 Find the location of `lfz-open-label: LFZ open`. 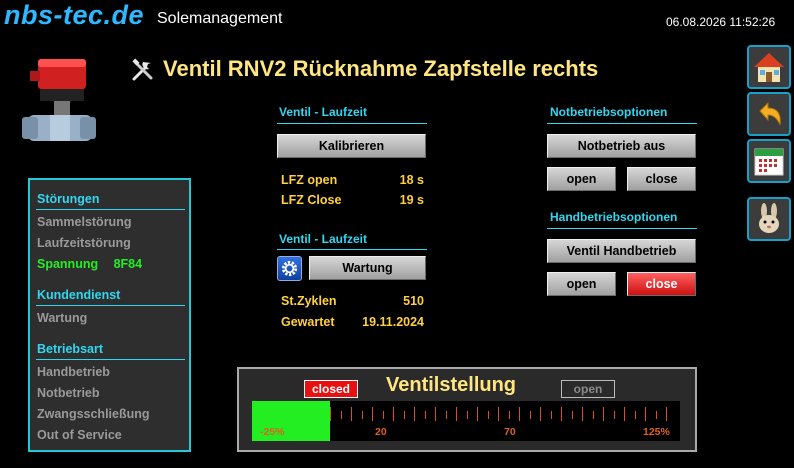

lfz-open-label: LFZ open is located at coordinates (309, 180).